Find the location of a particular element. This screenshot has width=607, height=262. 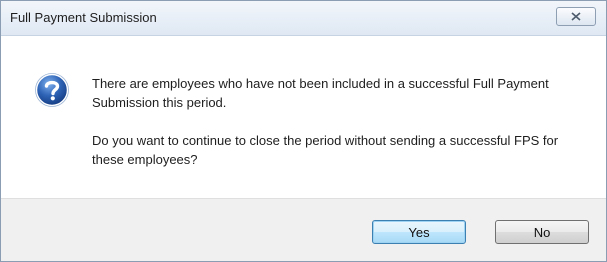

close-icon is located at coordinates (576, 16).